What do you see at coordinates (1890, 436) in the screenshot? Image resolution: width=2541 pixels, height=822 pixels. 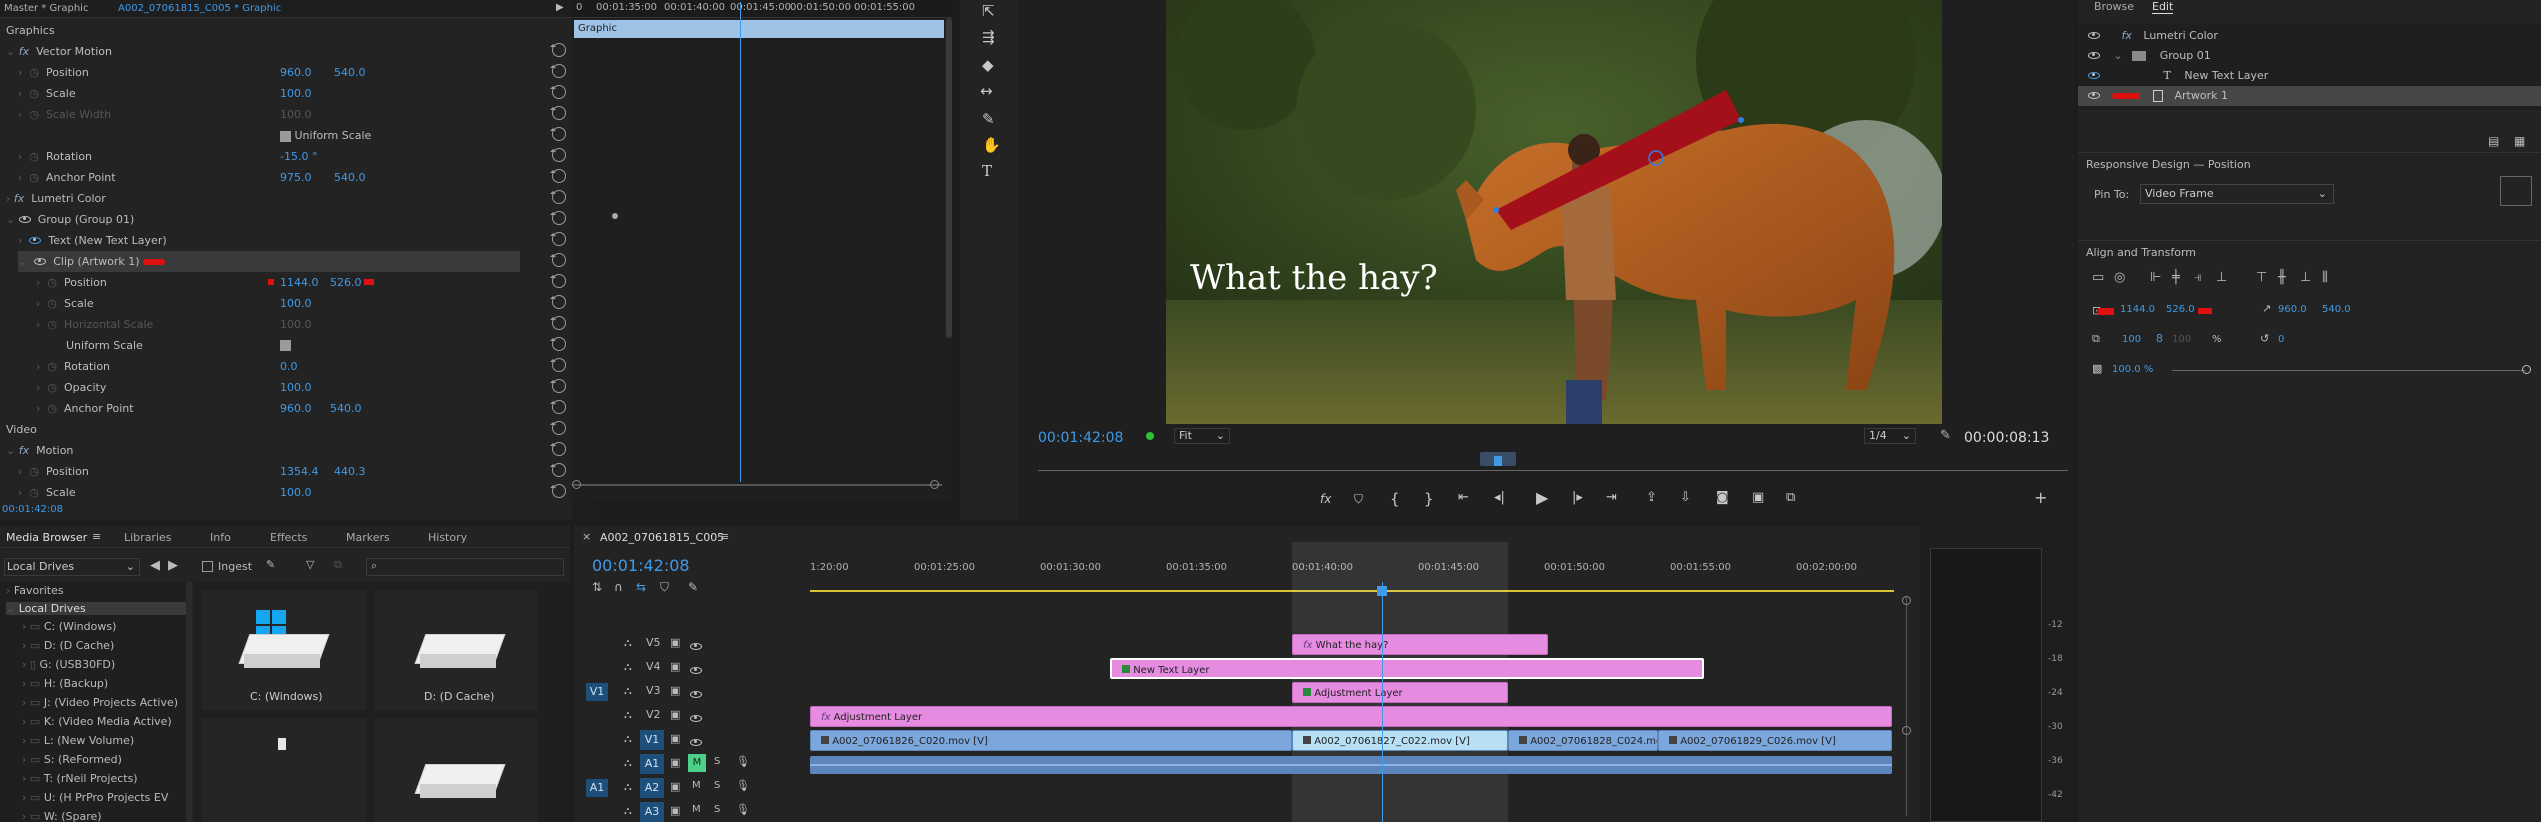 I see `resolution-dropdown: 1/4 ⌄` at bounding box center [1890, 436].